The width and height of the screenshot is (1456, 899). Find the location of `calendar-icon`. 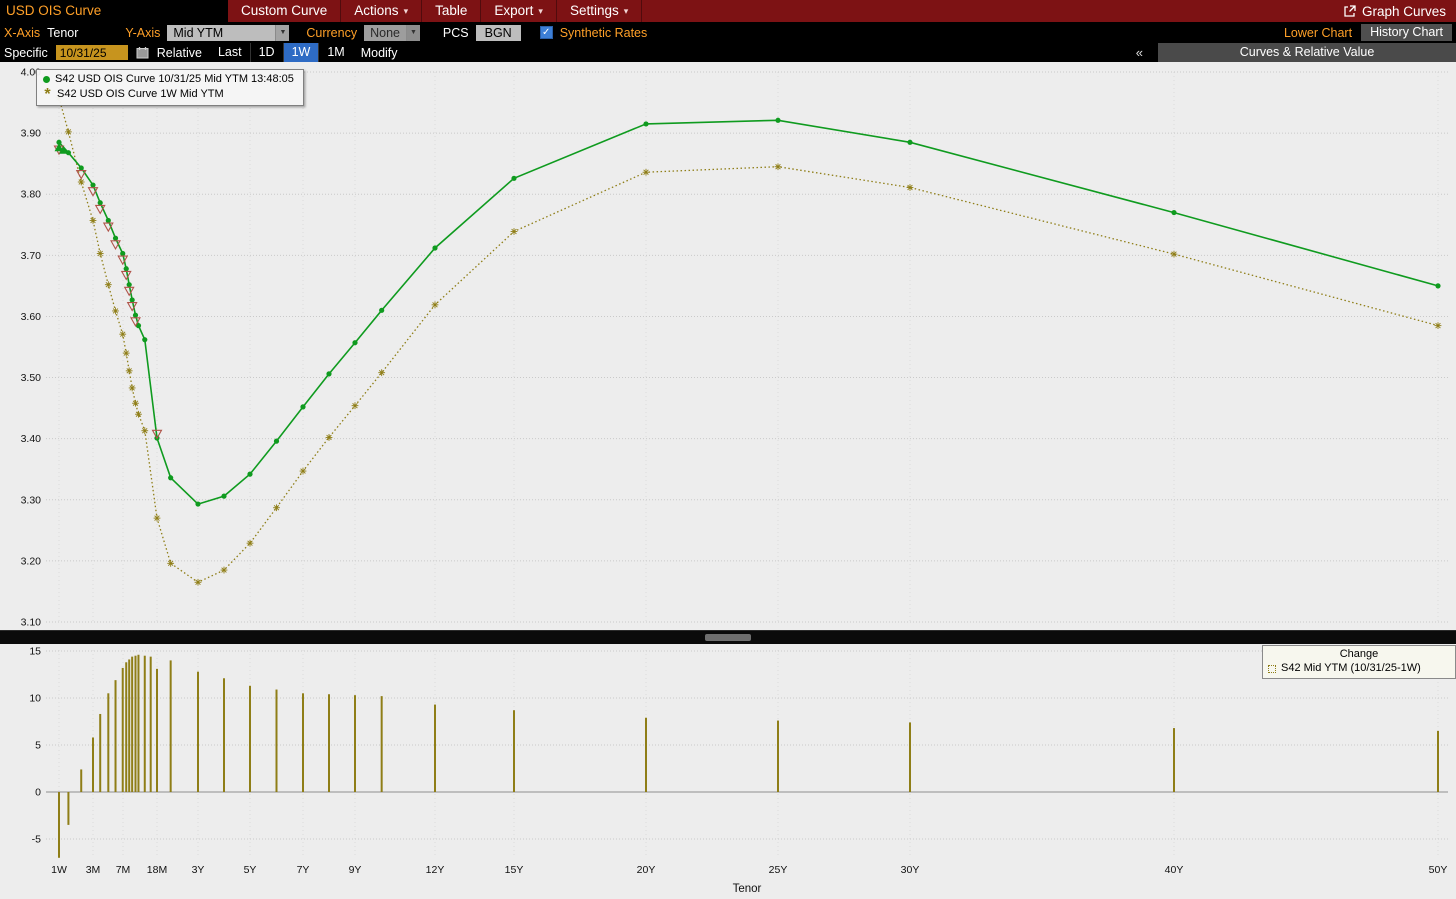

calendar-icon is located at coordinates (142, 52).